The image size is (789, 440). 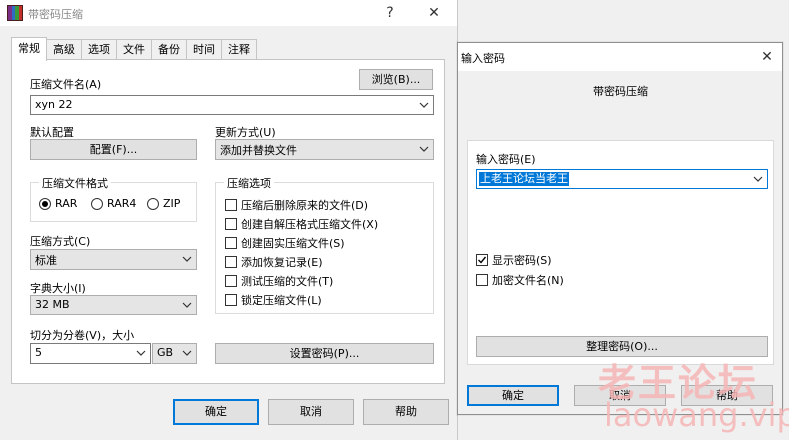 I want to click on archive-name-label: 压缩文件名(A), so click(x=66, y=84).